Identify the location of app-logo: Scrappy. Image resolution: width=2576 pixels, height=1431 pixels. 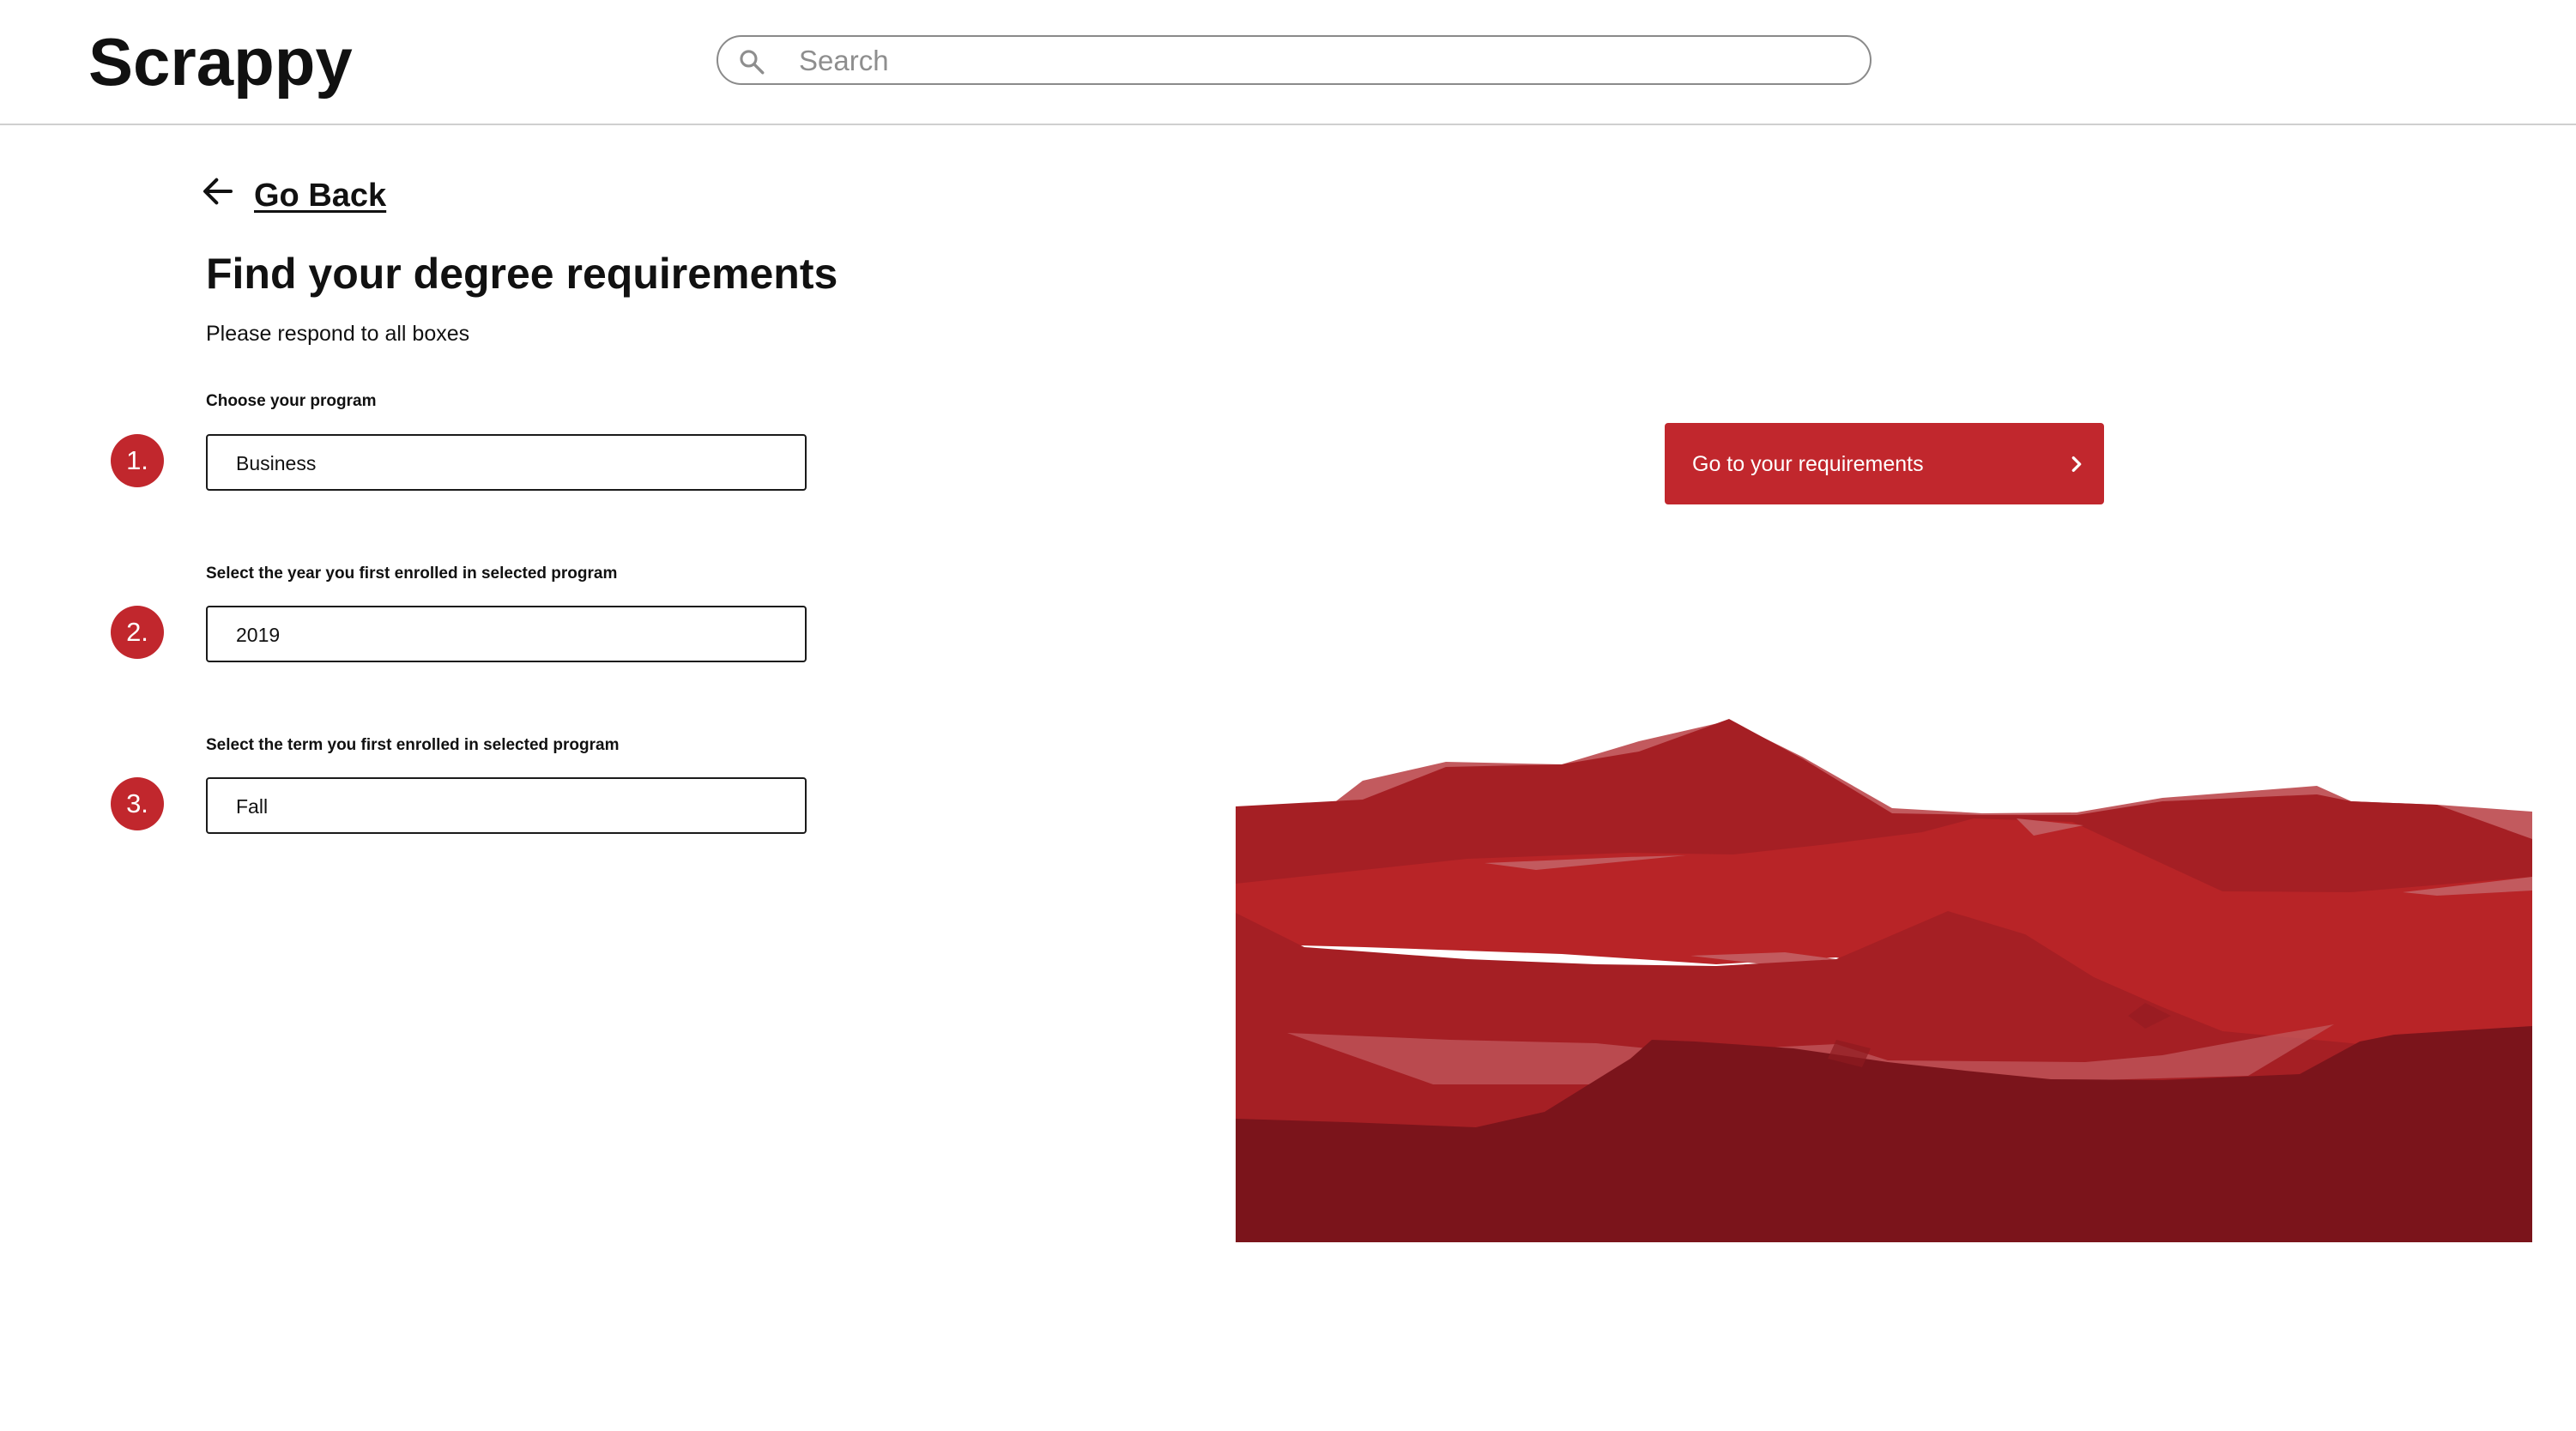
(221, 62).